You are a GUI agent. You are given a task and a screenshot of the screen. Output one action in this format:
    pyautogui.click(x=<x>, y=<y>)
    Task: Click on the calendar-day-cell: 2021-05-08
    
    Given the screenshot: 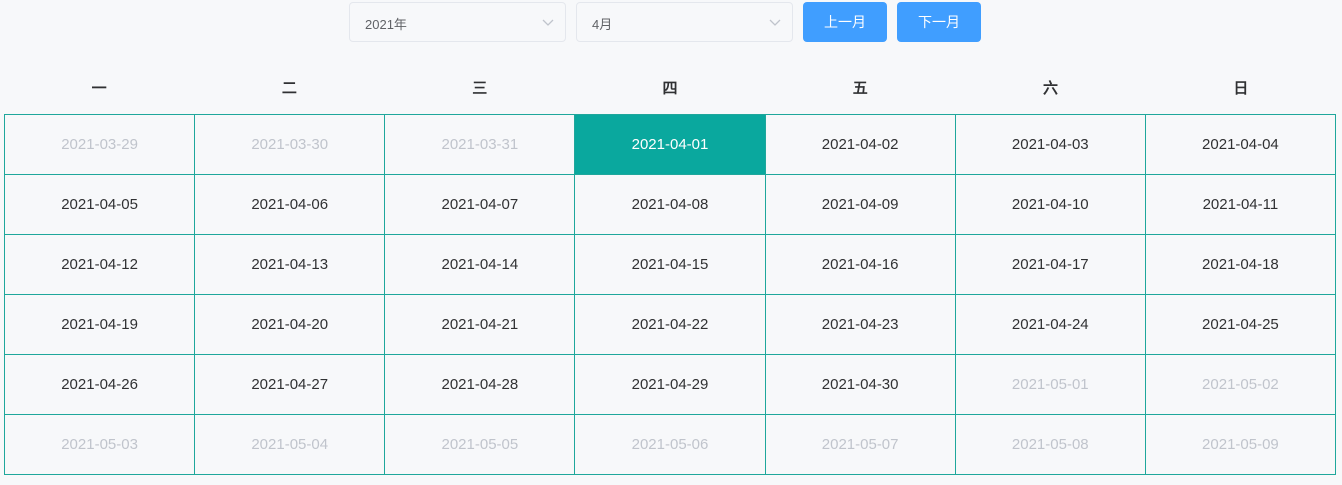 What is the action you would take?
    pyautogui.click(x=1050, y=445)
    